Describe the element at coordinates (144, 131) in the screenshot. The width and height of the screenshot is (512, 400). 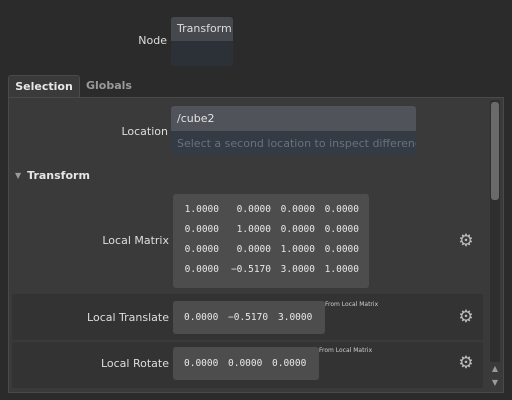
I see `location-label: Location` at that location.